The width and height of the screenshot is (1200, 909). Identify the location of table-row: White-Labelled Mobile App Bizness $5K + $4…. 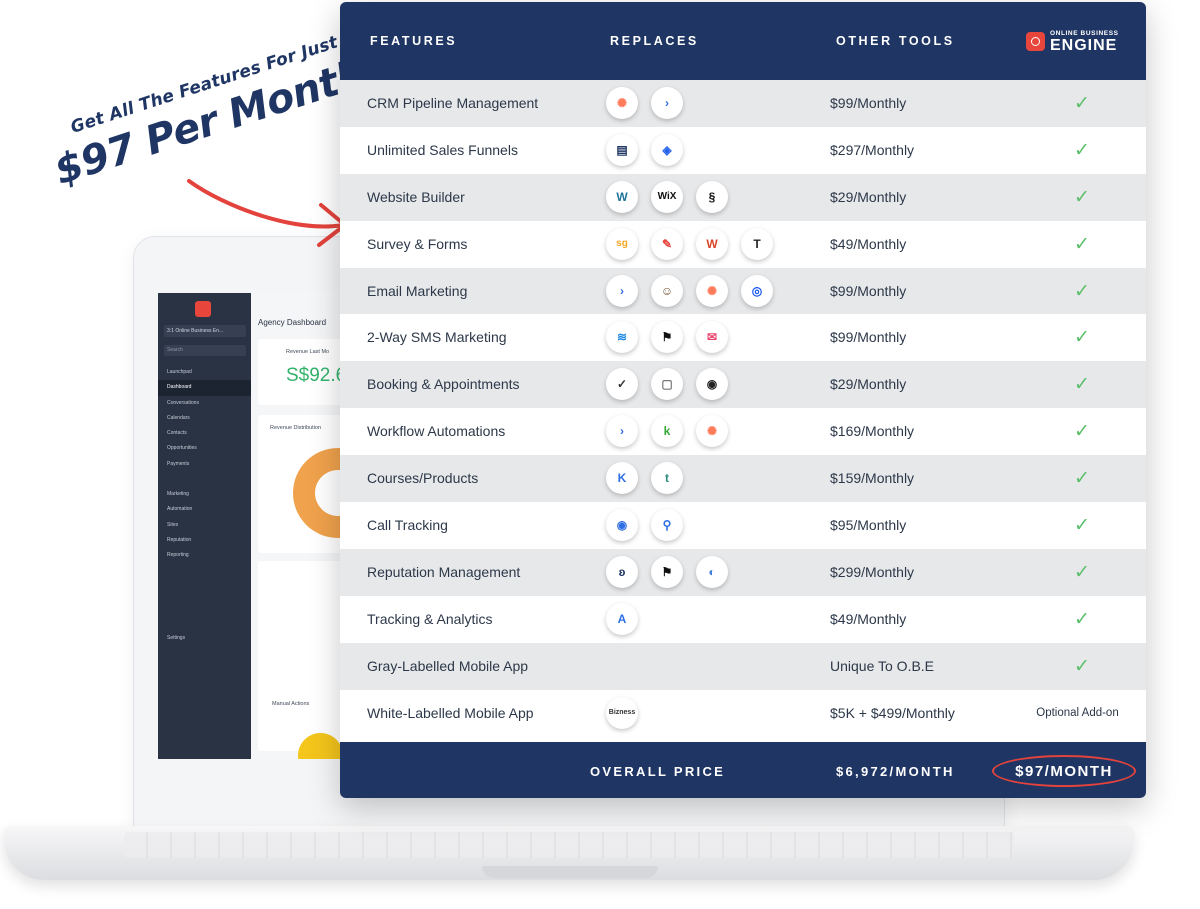
(743, 713).